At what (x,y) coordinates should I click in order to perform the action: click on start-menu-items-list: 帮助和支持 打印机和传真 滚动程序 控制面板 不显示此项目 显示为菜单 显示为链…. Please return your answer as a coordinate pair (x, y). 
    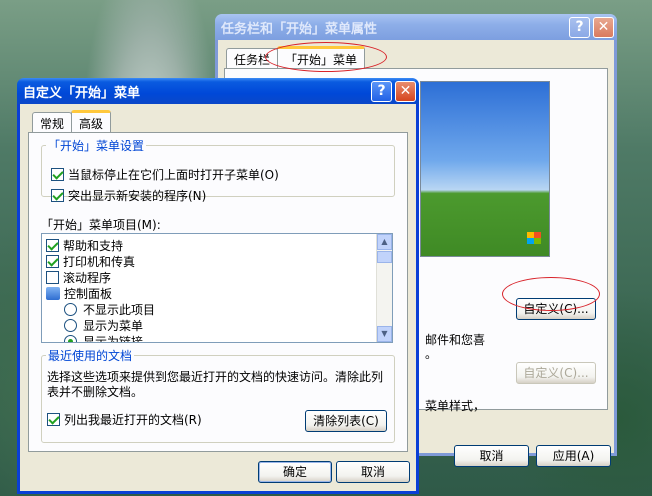
    Looking at the image, I should click on (217, 288).